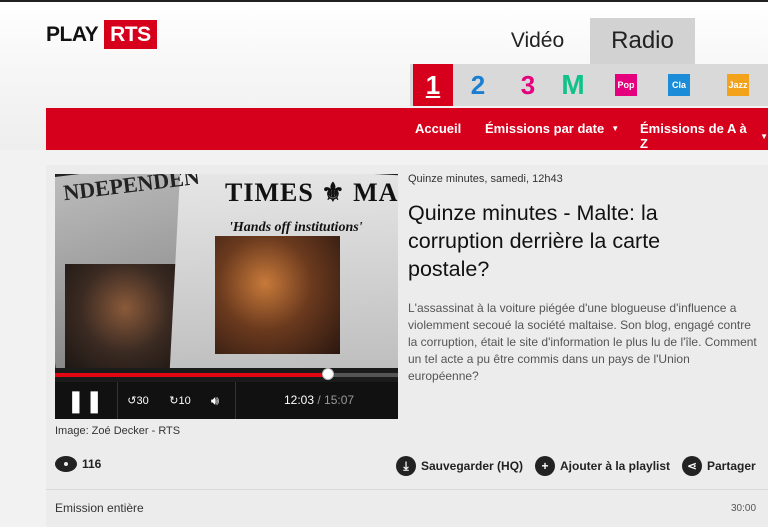 This screenshot has width=768, height=527. Describe the element at coordinates (72, 34) in the screenshot. I see `logo-play-text: PLAY` at that location.